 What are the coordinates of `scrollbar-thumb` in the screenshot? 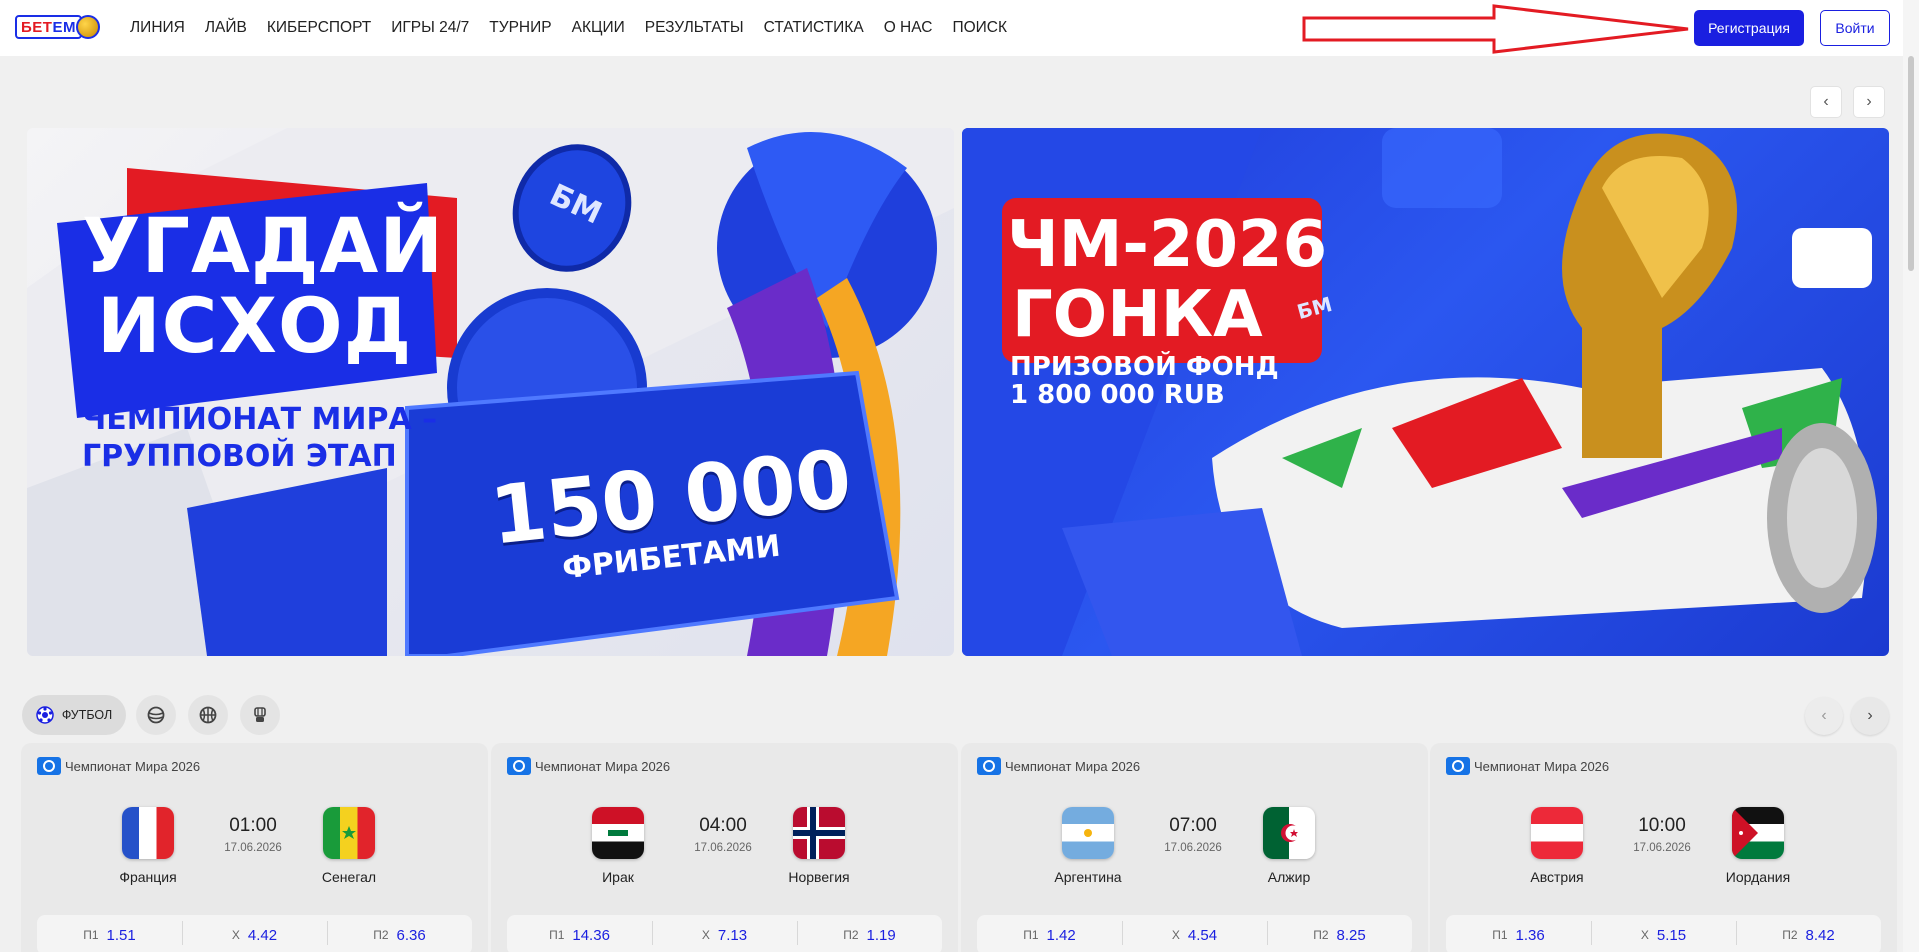 It's located at (1911, 163).